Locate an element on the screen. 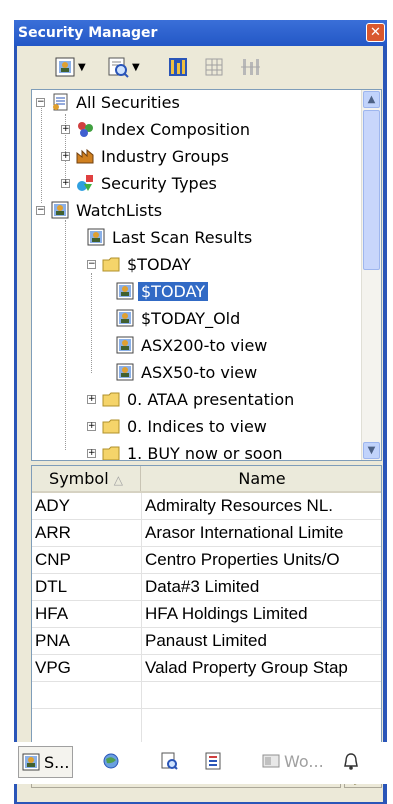  columns-disabled-icon is located at coordinates (250, 67).